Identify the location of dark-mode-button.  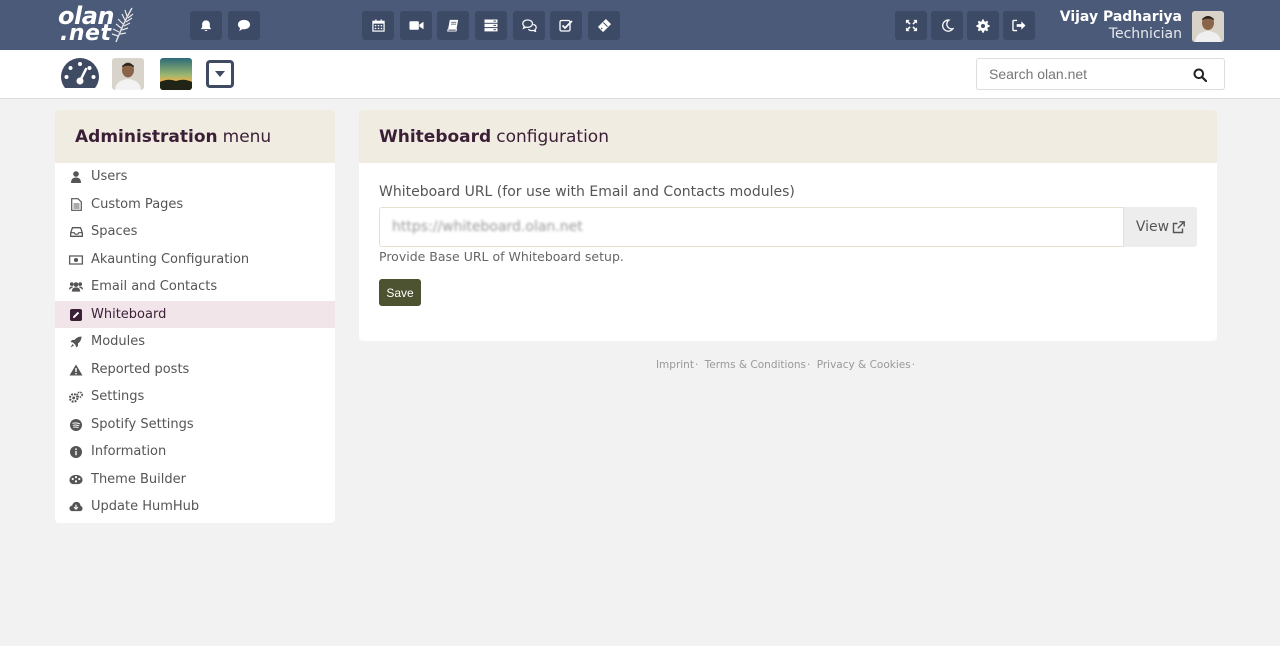
(947, 25).